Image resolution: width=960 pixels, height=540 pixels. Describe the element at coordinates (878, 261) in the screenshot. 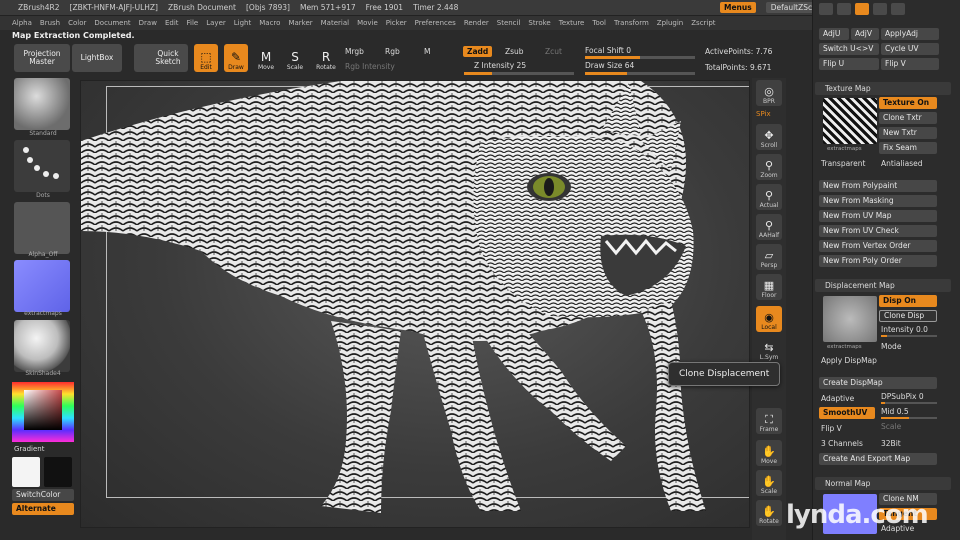

I see `new-from-poly-order-button: New From Poly Order` at that location.